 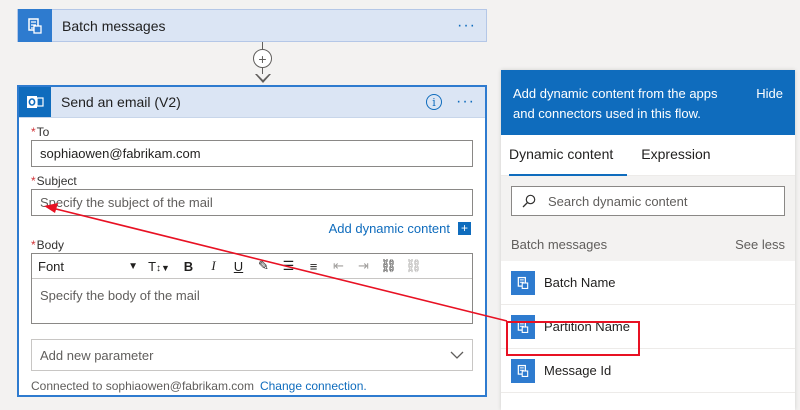 What do you see at coordinates (313, 386) in the screenshot?
I see `change-connection-link: Change connection.` at bounding box center [313, 386].